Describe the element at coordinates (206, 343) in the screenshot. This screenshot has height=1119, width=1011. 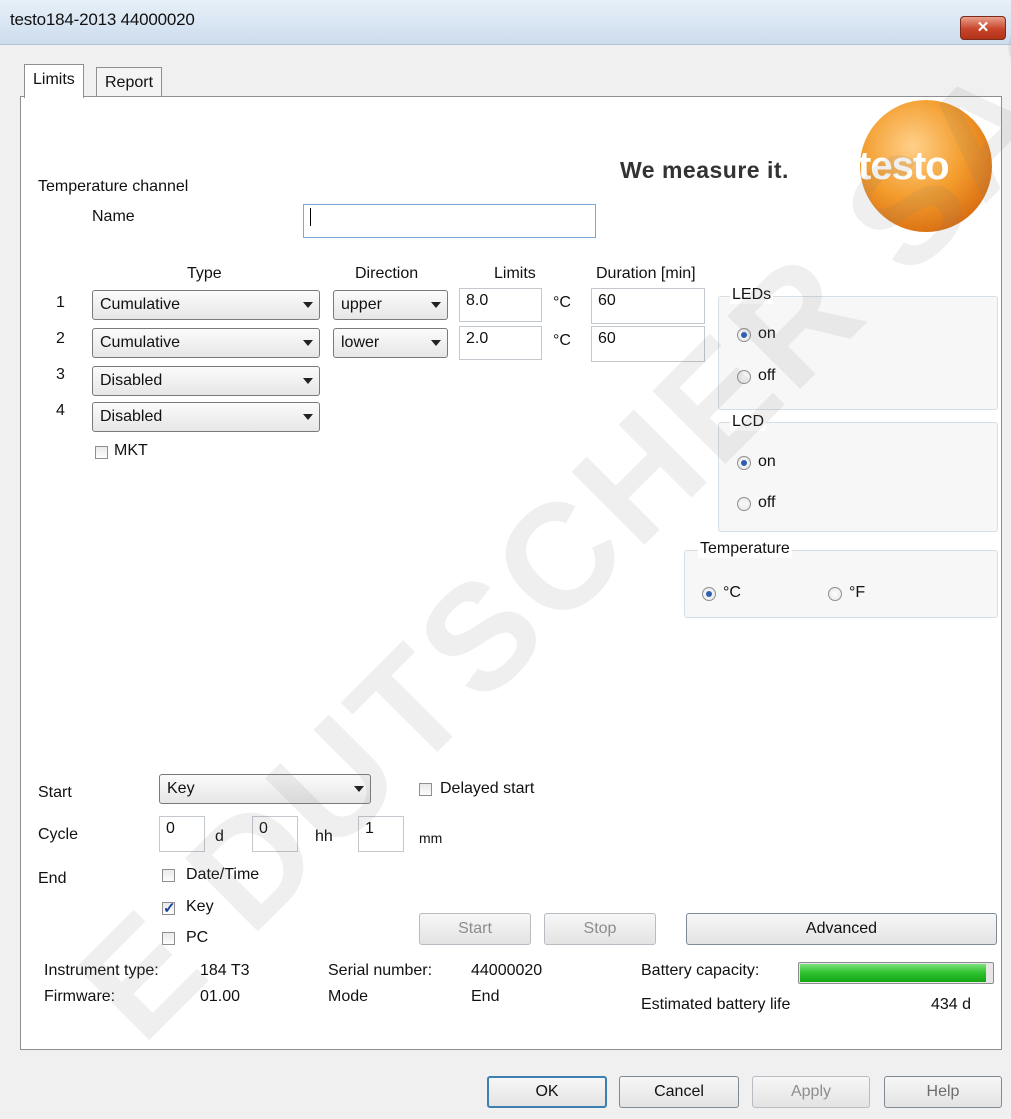
I see `type-select-2: Cumulative` at that location.